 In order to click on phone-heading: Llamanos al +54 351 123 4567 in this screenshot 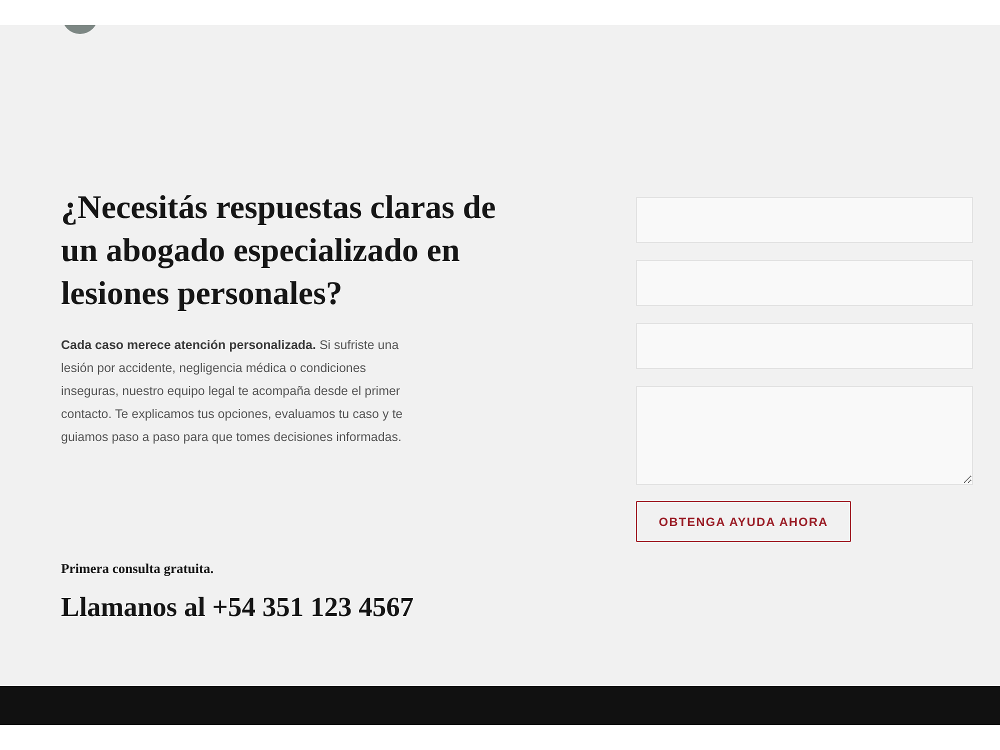, I will do `click(237, 607)`.